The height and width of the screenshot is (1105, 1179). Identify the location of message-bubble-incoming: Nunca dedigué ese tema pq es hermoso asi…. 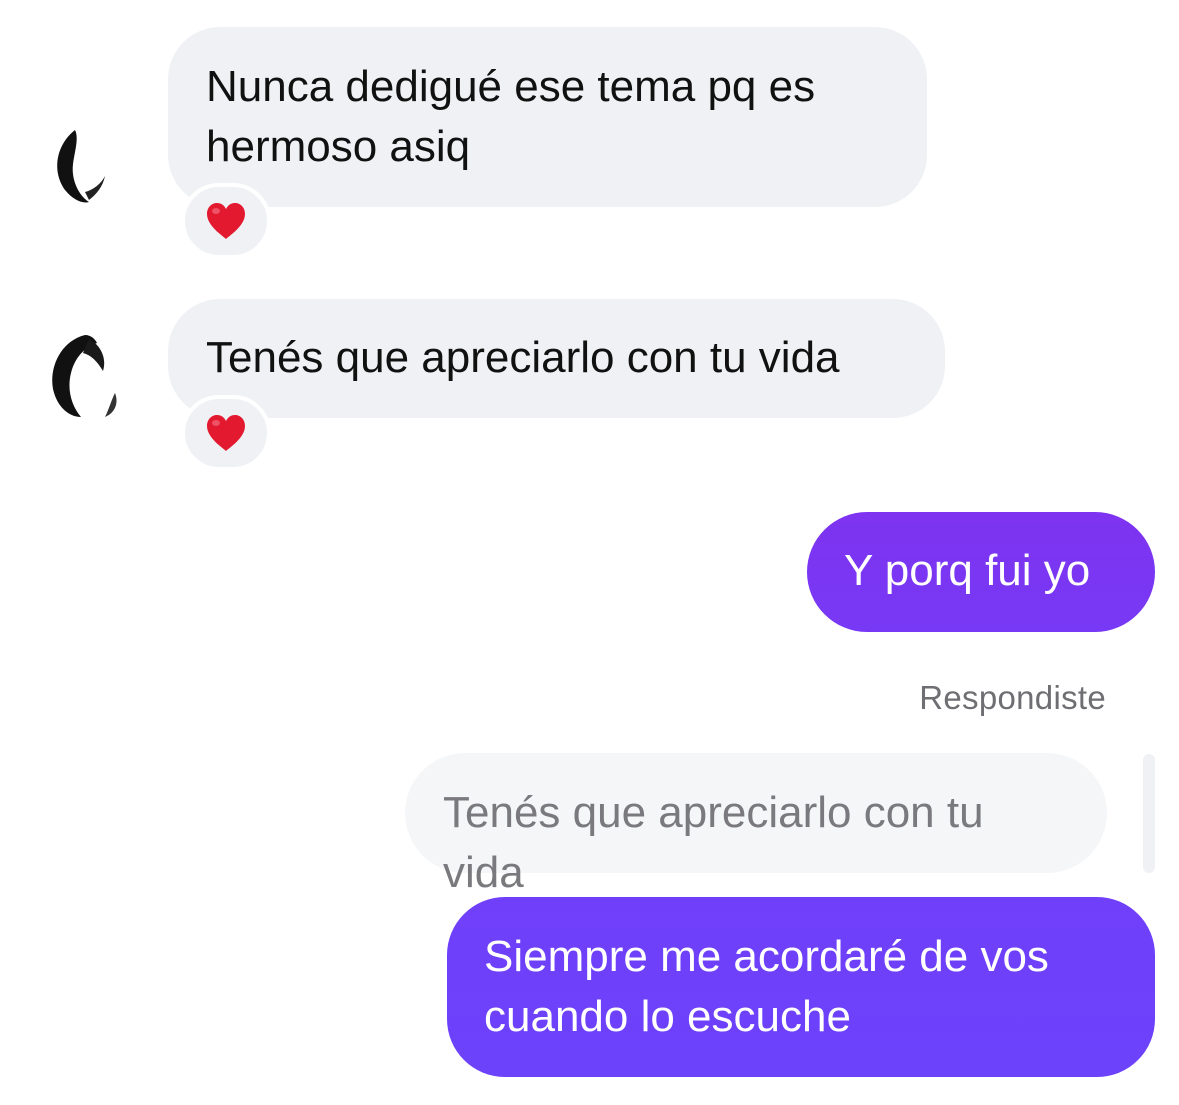
(547, 117).